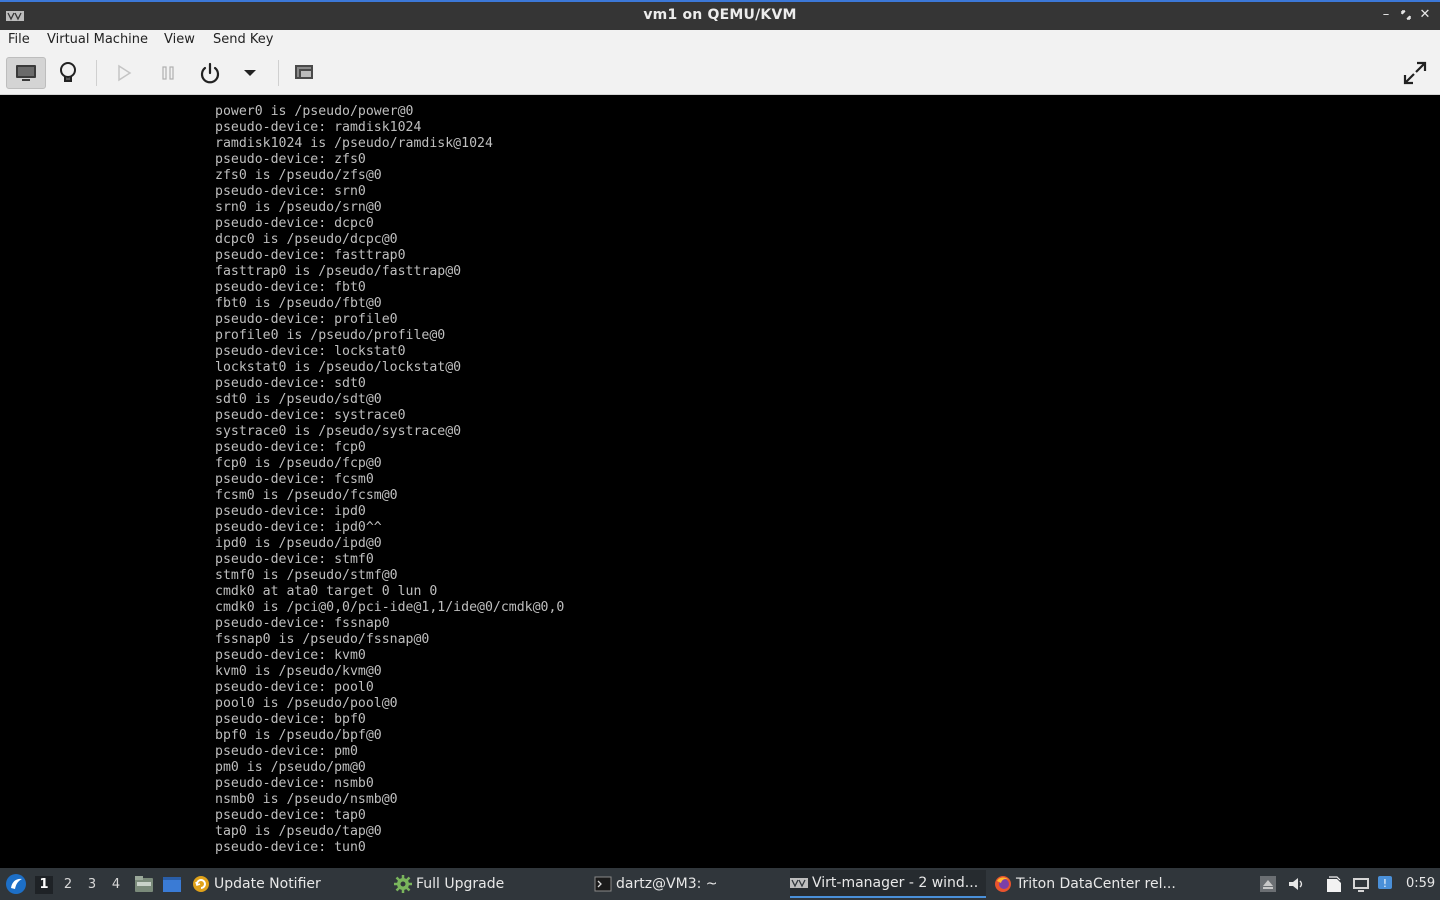 This screenshot has width=1440, height=900. I want to click on volume-icon, so click(1296, 884).